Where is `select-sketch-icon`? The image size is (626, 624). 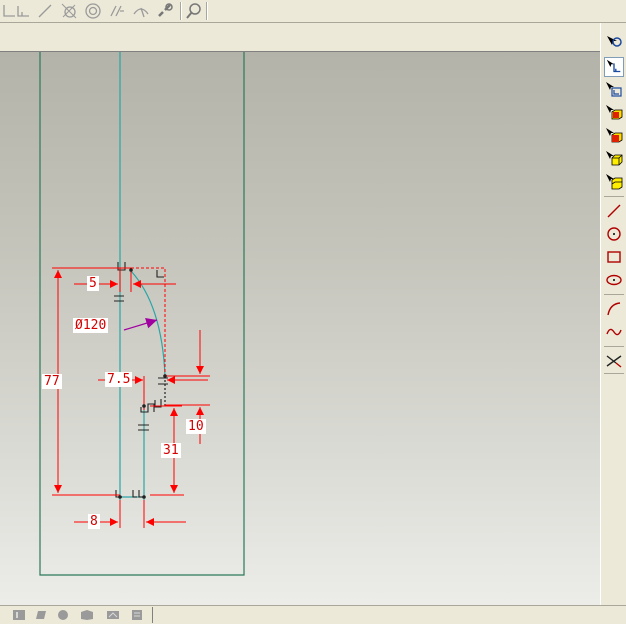 select-sketch-icon is located at coordinates (613, 66).